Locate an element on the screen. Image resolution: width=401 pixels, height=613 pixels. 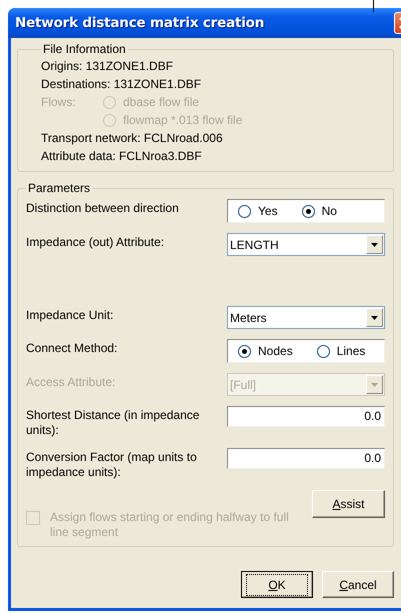
field-label: Conversion Factor (map units to impedance units): is located at coordinates (112, 464).